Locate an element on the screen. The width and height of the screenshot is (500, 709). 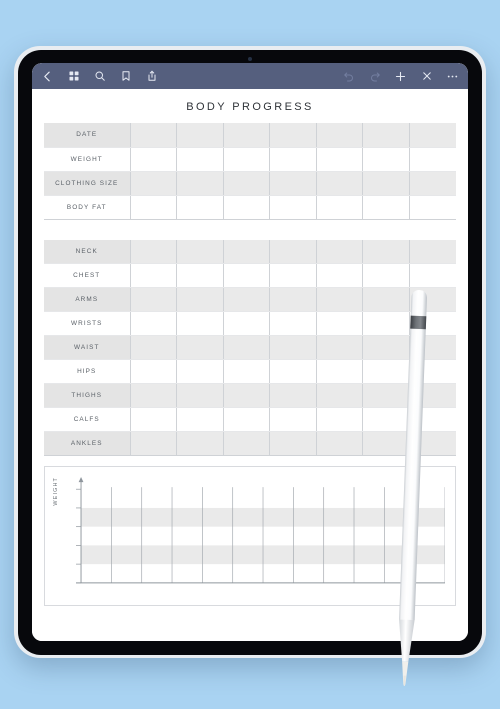
grid-icon is located at coordinates (73, 76).